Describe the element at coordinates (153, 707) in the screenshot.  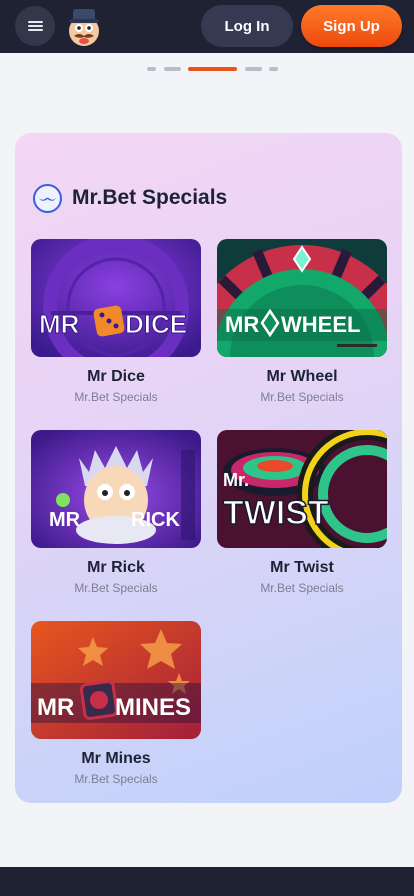
I see `svg-text: MINES` at that location.